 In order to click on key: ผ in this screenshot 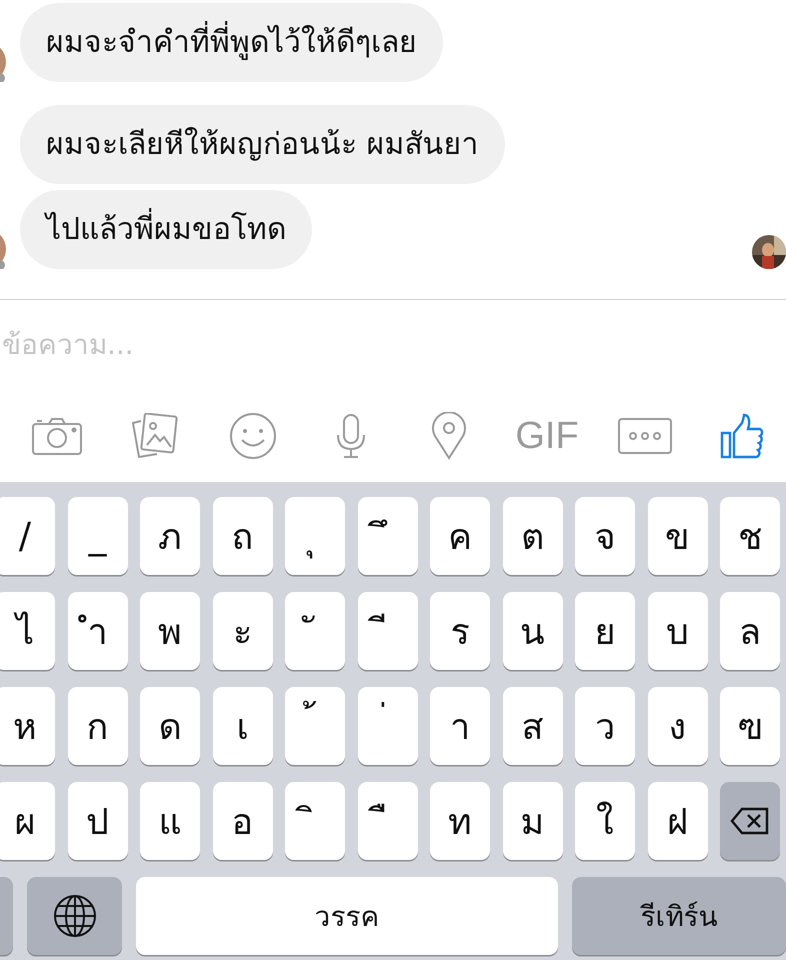, I will do `click(27, 821)`.